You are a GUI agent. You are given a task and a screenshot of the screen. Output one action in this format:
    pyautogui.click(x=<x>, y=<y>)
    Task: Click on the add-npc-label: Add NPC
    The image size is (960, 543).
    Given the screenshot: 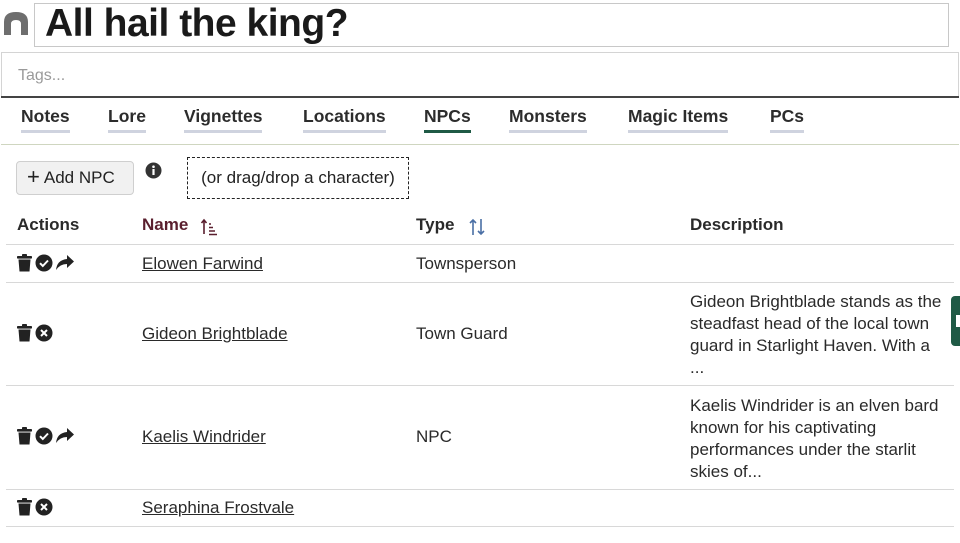 What is the action you would take?
    pyautogui.click(x=79, y=177)
    